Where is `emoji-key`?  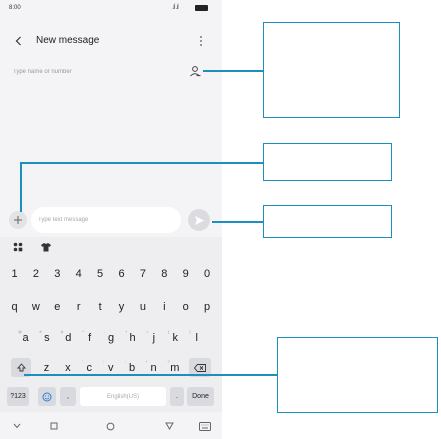 emoji-key is located at coordinates (47, 396).